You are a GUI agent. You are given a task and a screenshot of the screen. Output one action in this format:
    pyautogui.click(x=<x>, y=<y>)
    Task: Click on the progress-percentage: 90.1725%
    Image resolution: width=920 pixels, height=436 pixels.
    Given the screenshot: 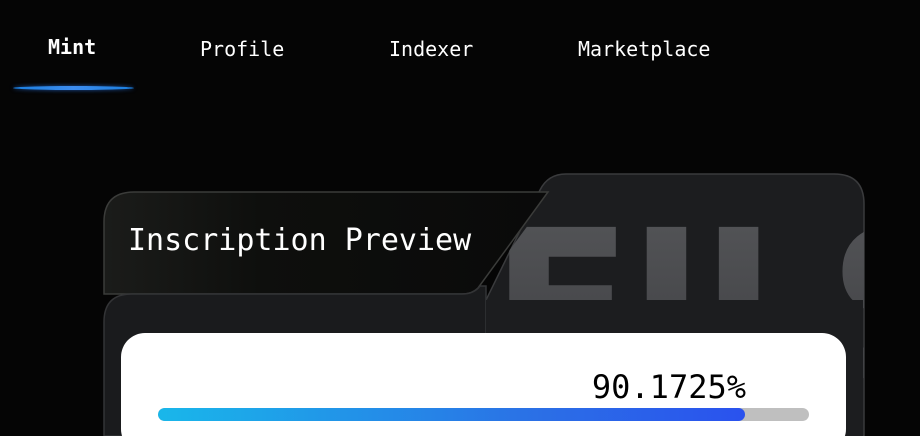 What is the action you would take?
    pyautogui.click(x=668, y=387)
    